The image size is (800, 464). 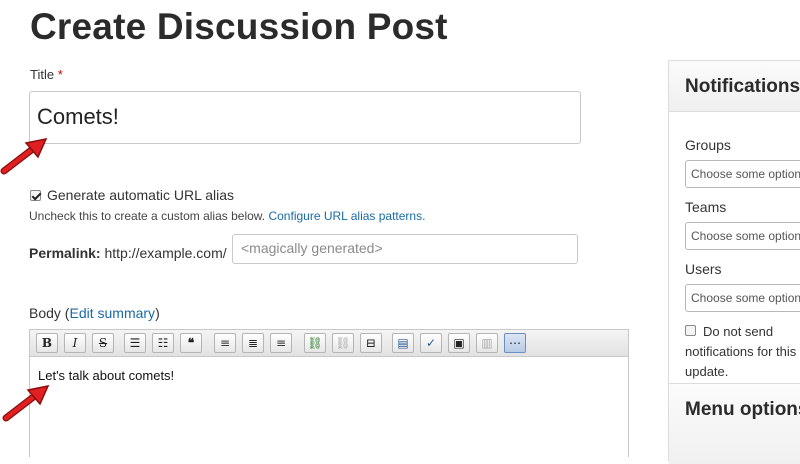 I want to click on page-title: Create Discussion Post, so click(x=239, y=26).